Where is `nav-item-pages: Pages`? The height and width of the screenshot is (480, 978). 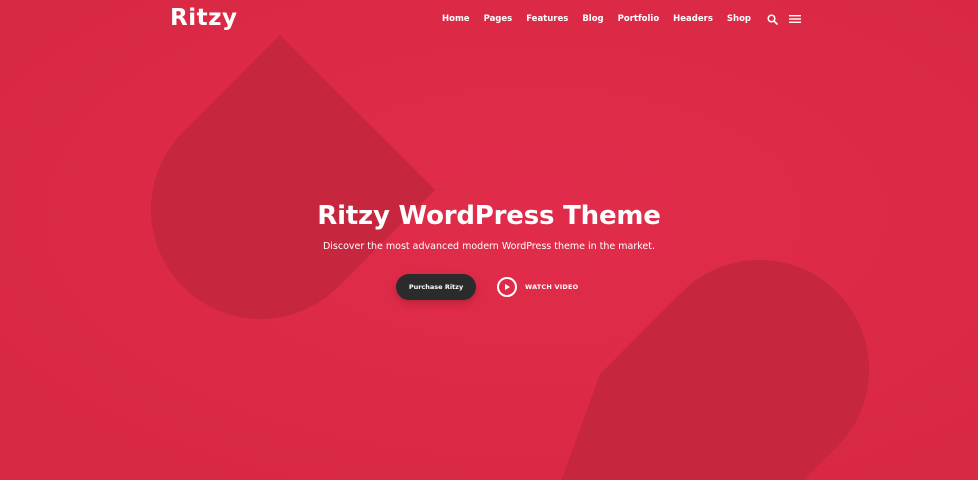 nav-item-pages: Pages is located at coordinates (498, 19).